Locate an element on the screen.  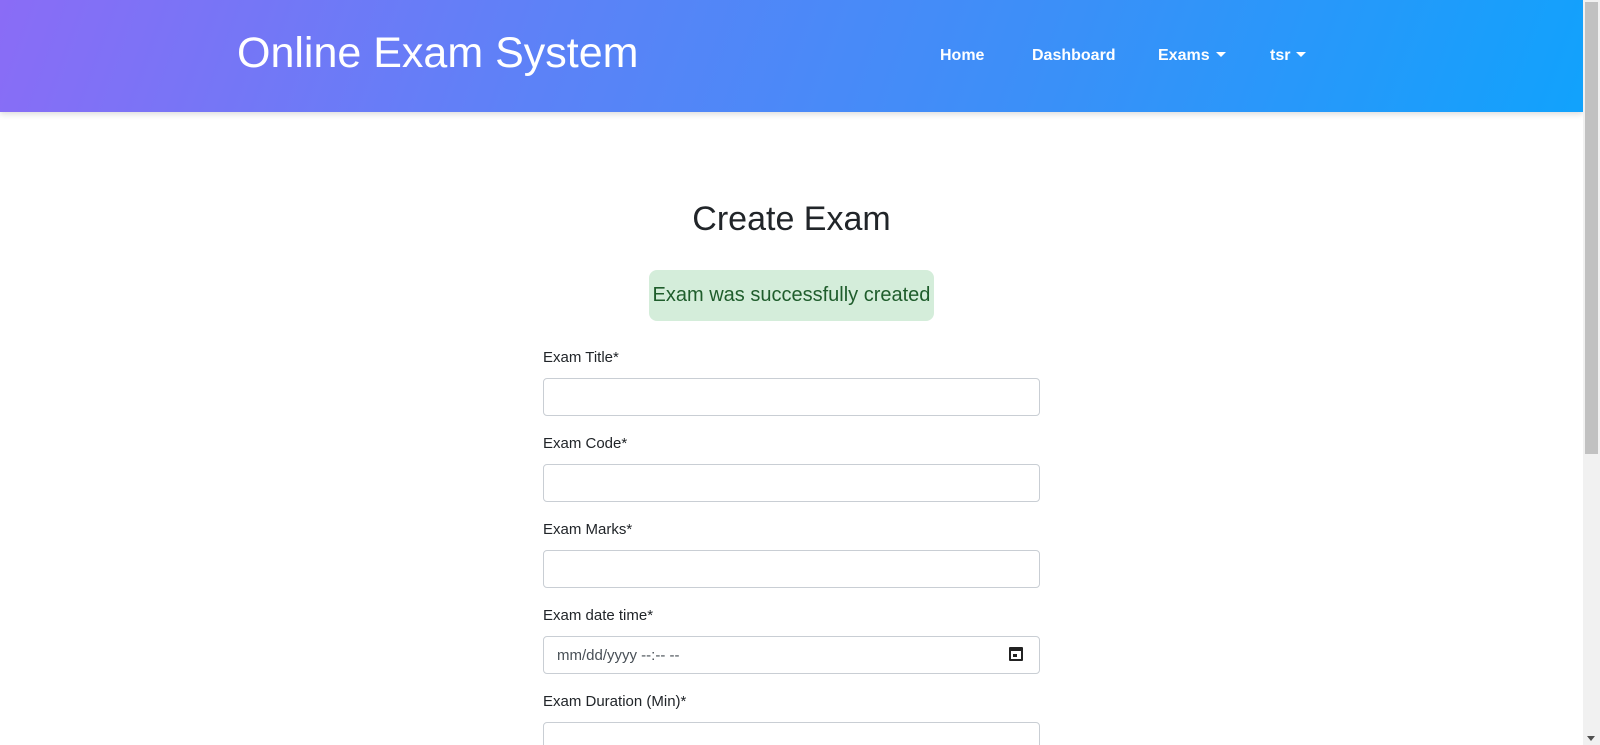
vertical-scrollbar is located at coordinates (1591, 372).